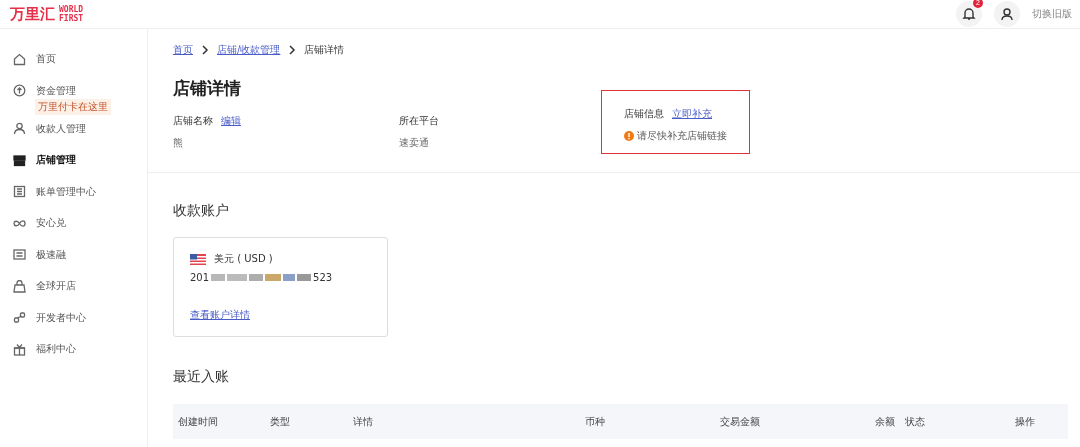 The image size is (1080, 447). What do you see at coordinates (915, 421) in the screenshot?
I see `column-header: 状态` at bounding box center [915, 421].